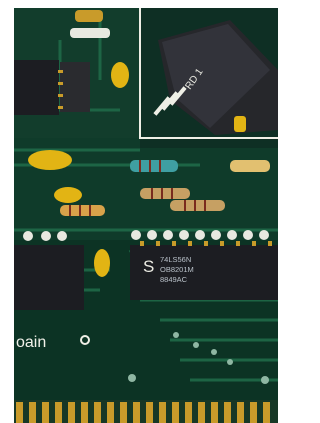  I want to click on chip-date-code: 8849AC, so click(174, 279).